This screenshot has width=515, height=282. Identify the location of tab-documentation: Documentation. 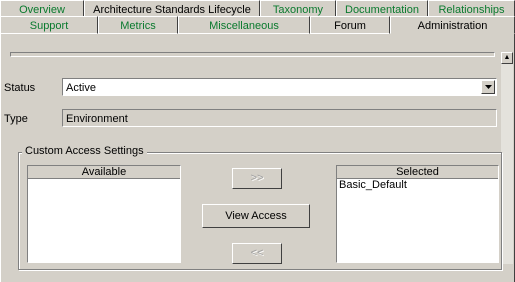
(382, 8).